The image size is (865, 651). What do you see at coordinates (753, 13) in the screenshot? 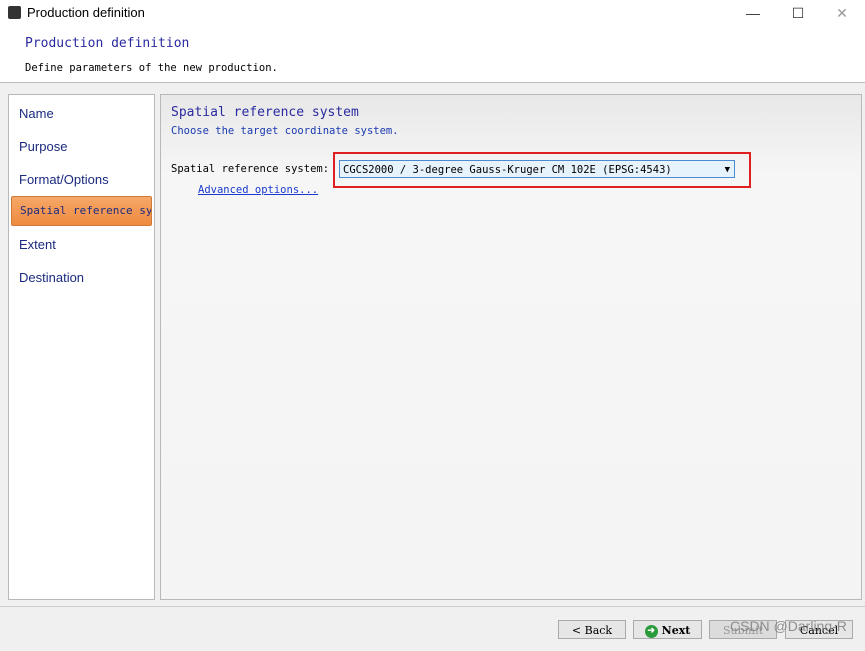
I see `minimize-button: —` at bounding box center [753, 13].